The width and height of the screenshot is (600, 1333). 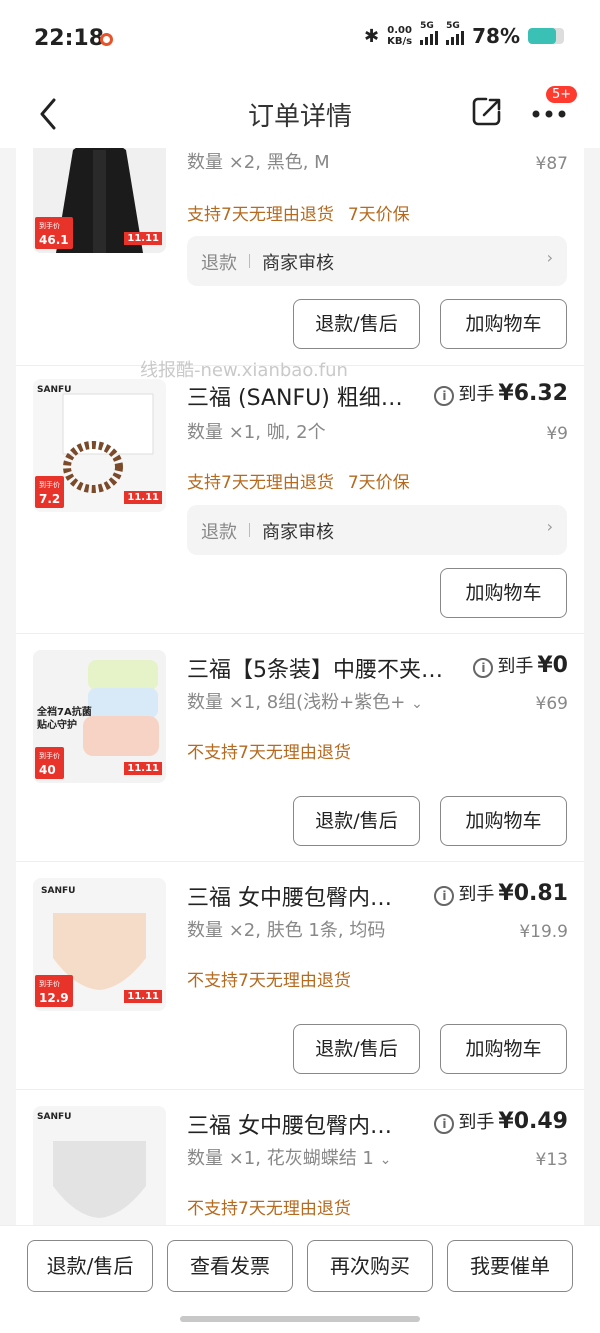 What do you see at coordinates (372, 36) in the screenshot?
I see `bluetooth-icon: ✱` at bounding box center [372, 36].